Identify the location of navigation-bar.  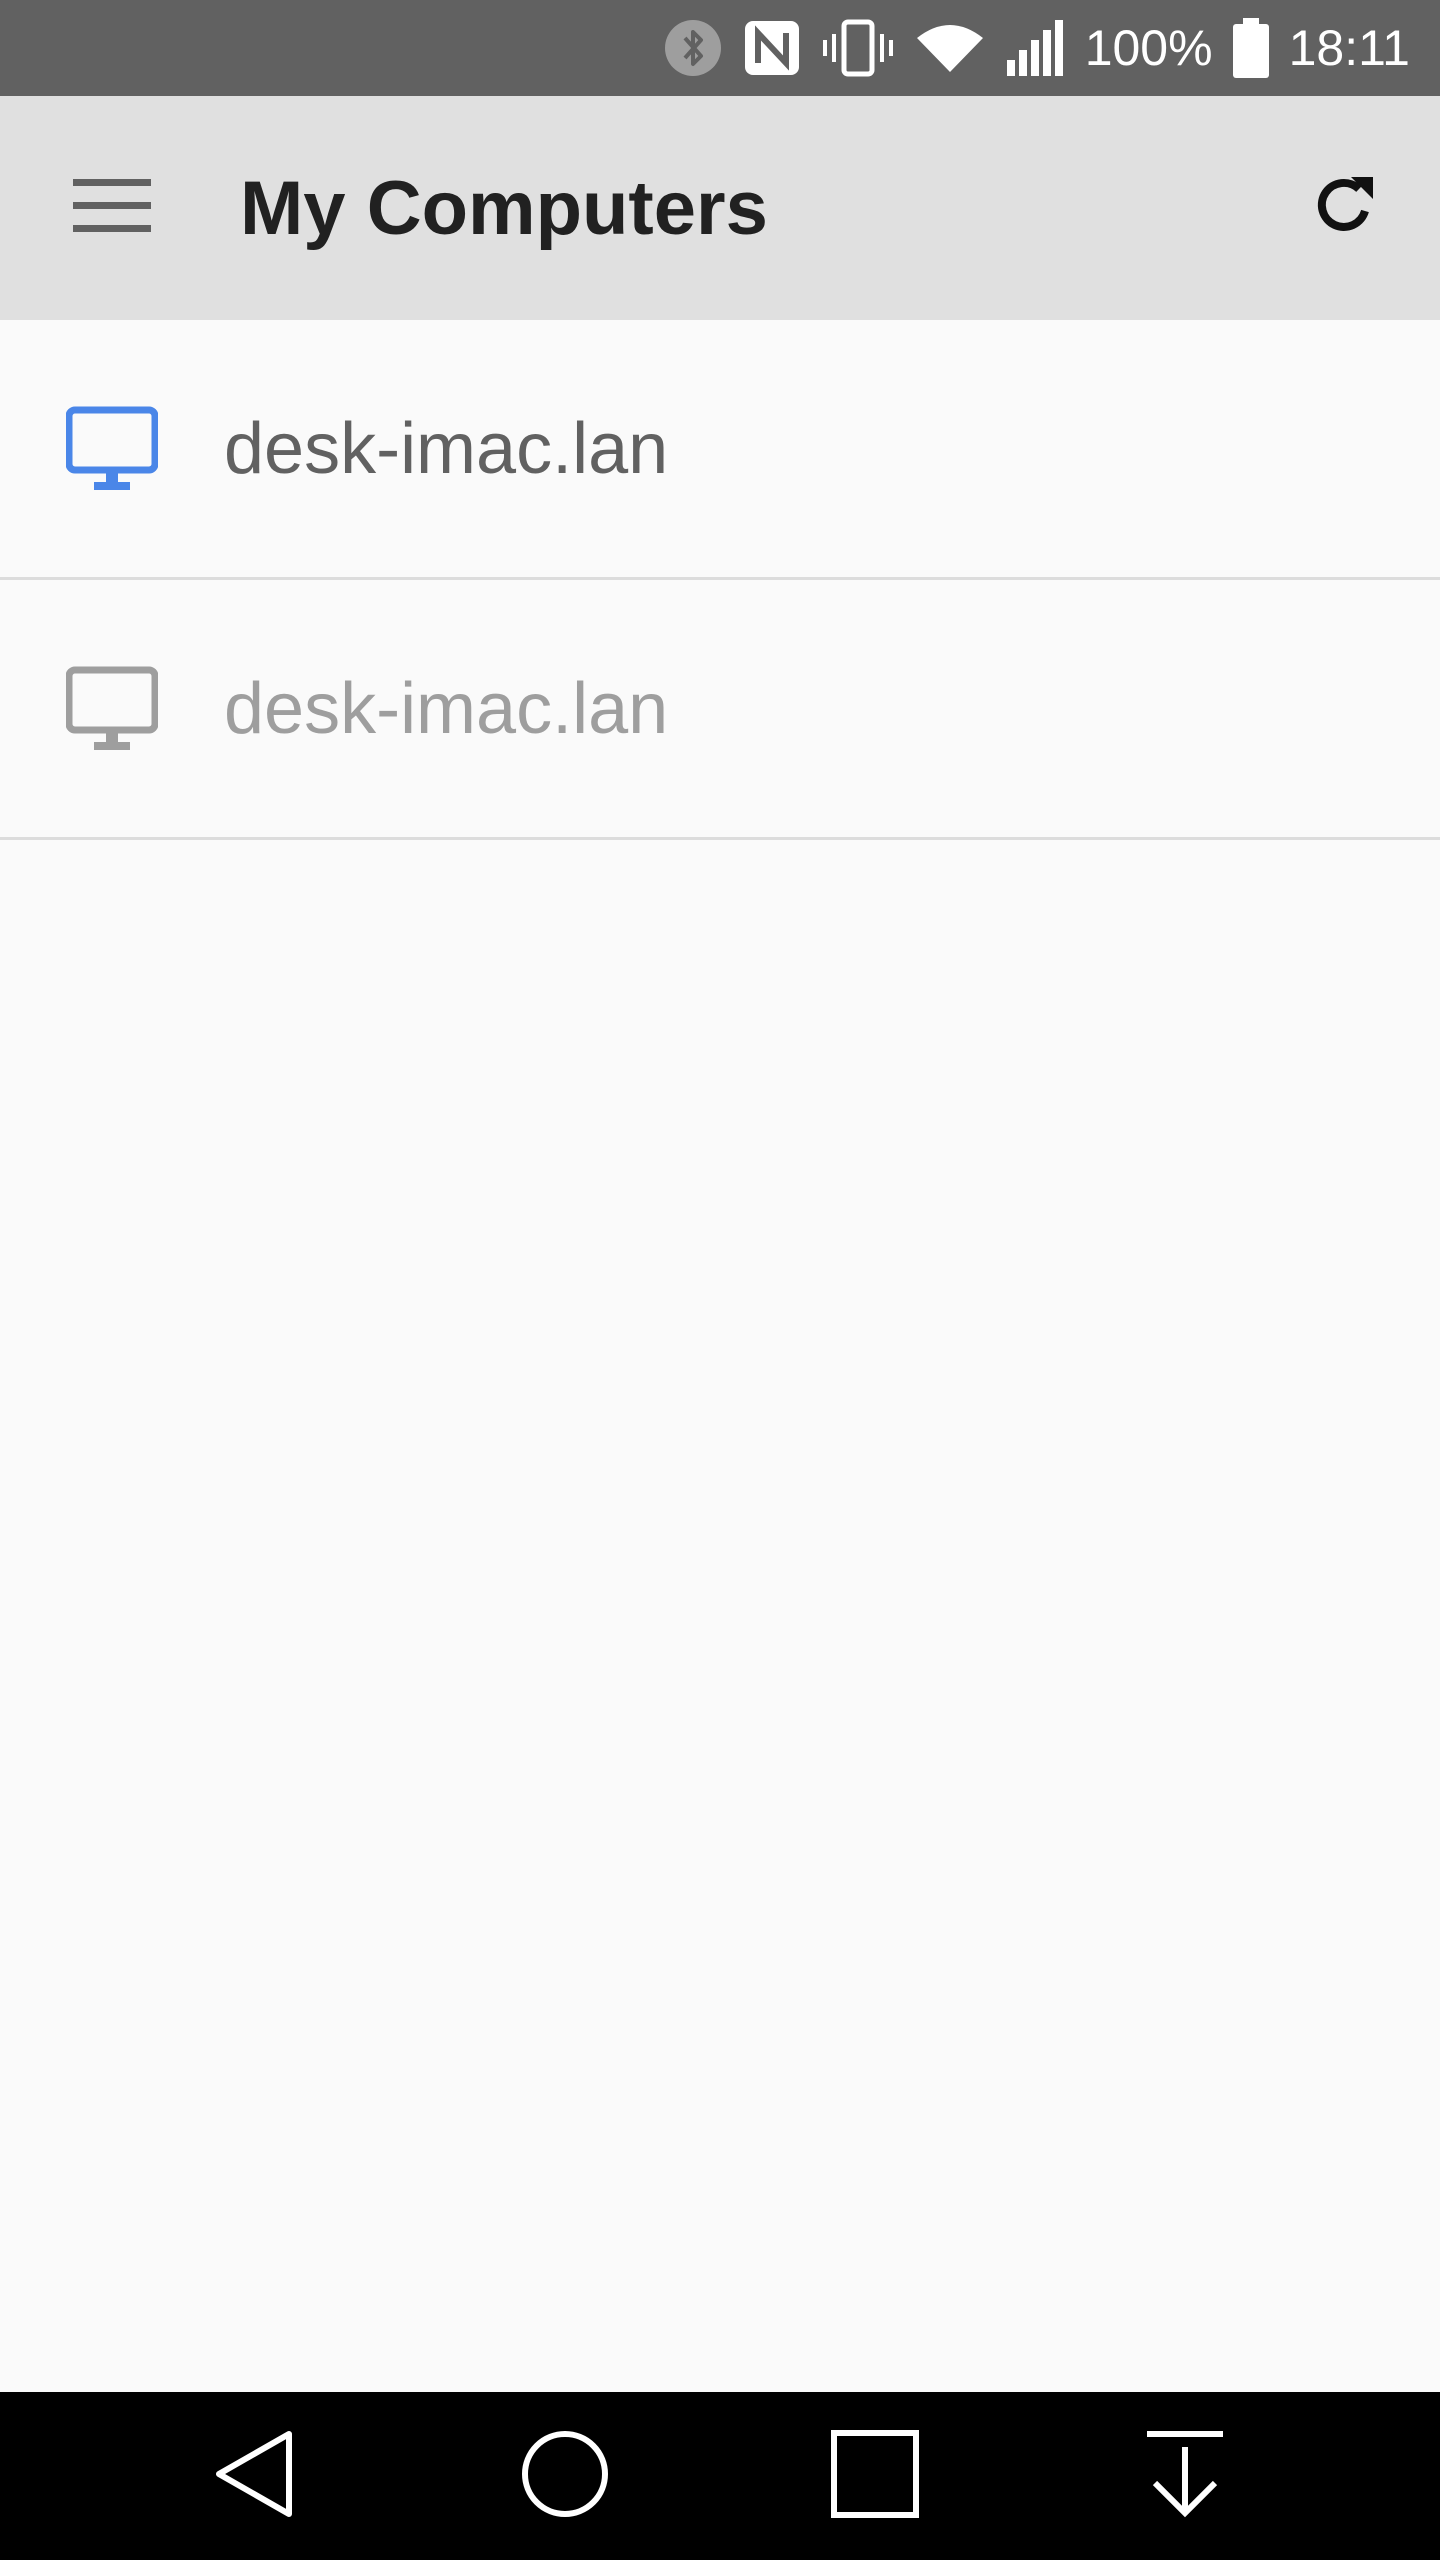
(720, 2476).